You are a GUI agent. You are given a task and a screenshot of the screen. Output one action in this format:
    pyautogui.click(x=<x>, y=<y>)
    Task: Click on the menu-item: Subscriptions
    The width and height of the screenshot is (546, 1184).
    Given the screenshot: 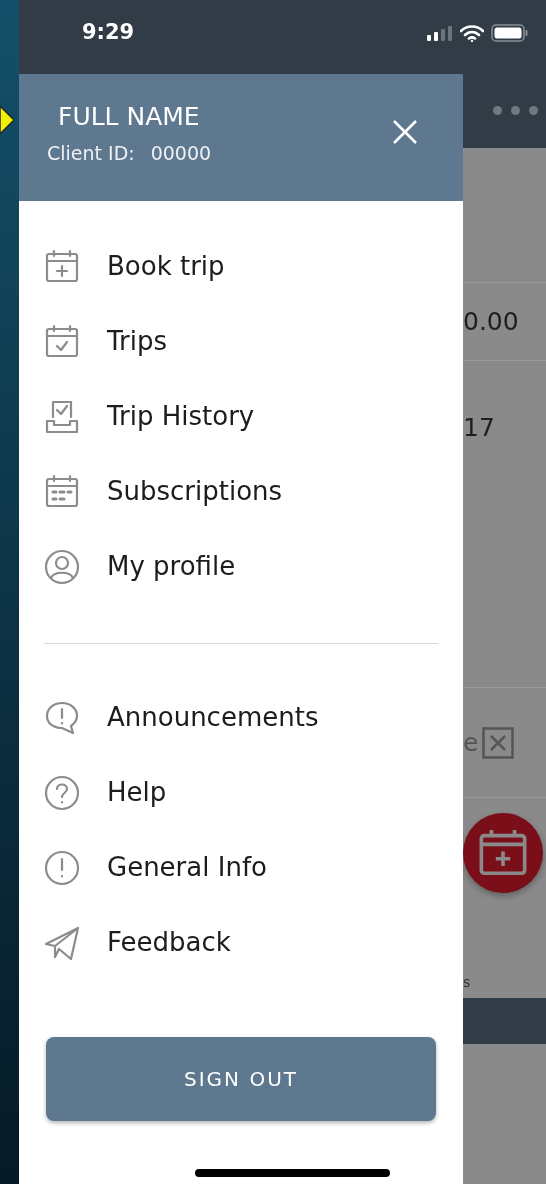 What is the action you would take?
    pyautogui.click(x=241, y=491)
    